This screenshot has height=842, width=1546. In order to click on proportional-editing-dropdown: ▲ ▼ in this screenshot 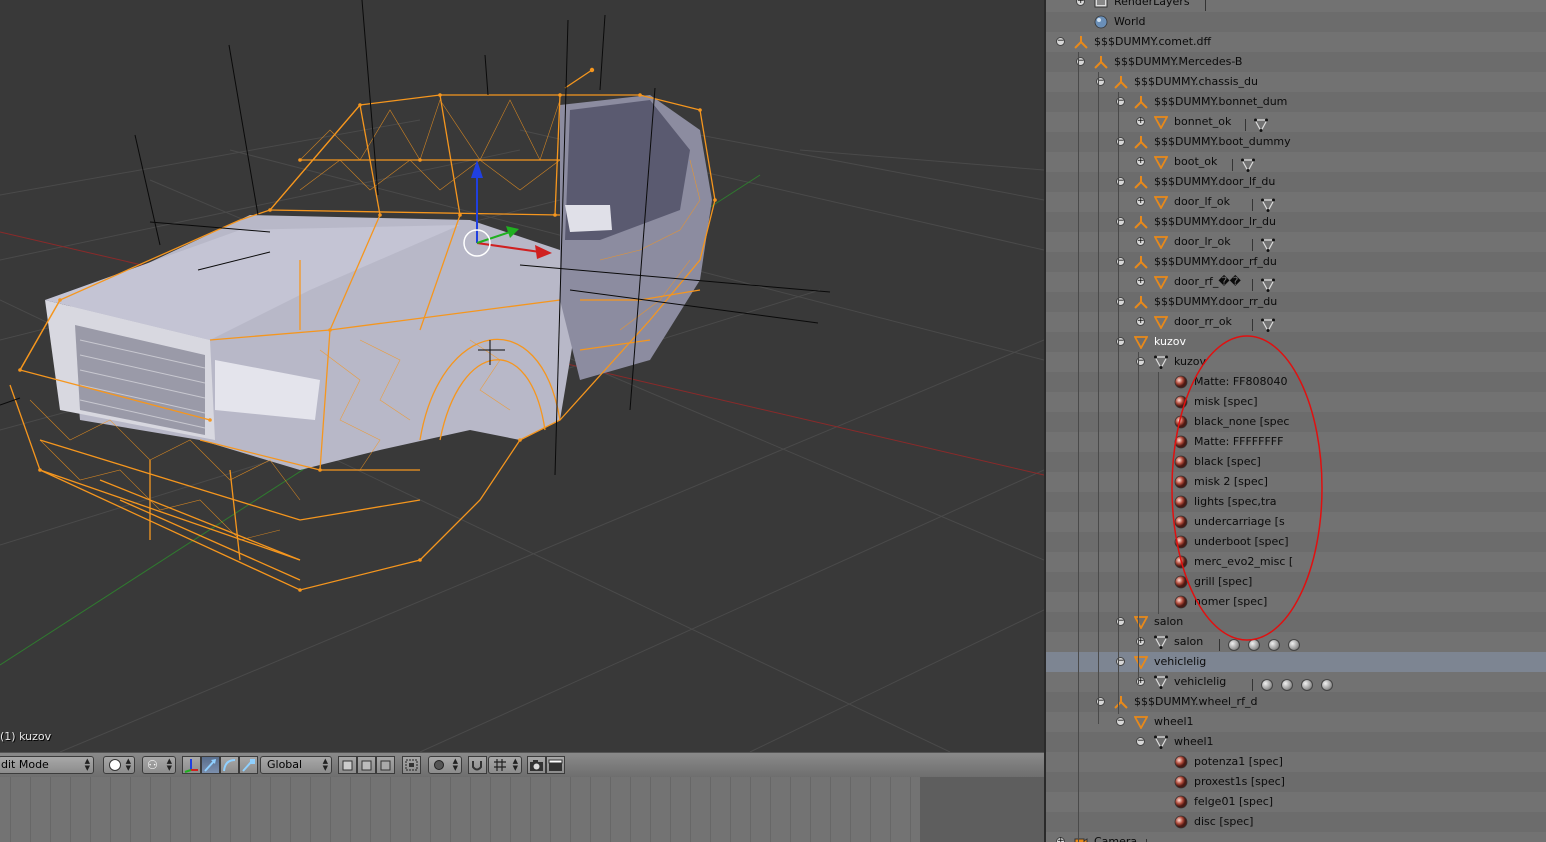, I will do `click(445, 765)`.